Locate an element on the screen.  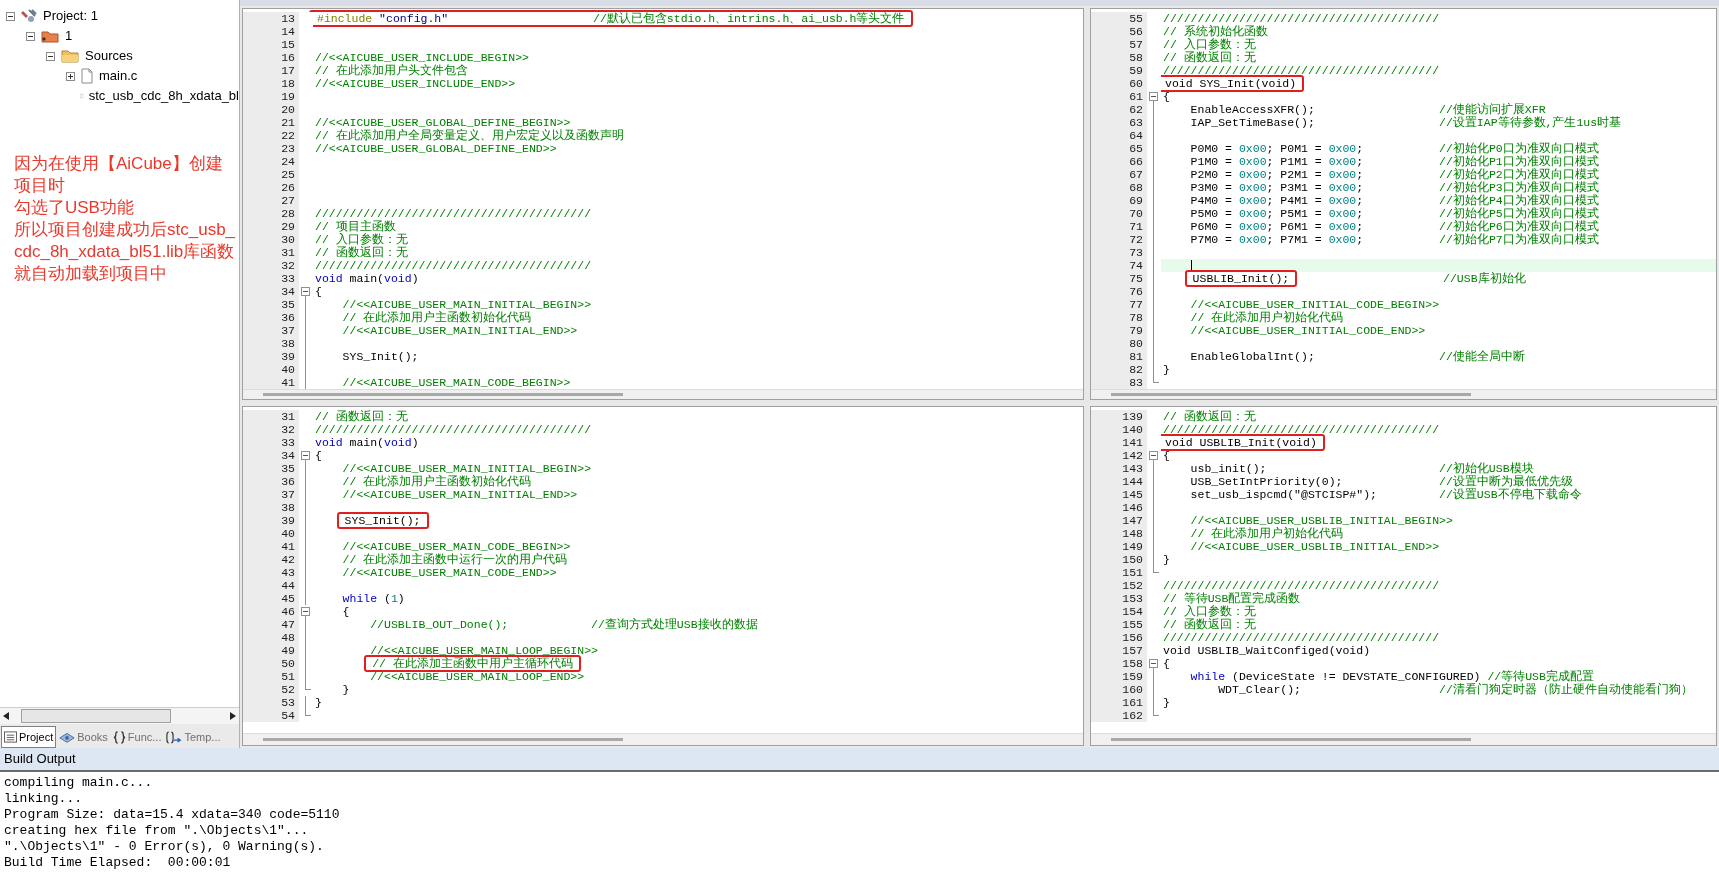
code-text: } is located at coordinates (345, 689).